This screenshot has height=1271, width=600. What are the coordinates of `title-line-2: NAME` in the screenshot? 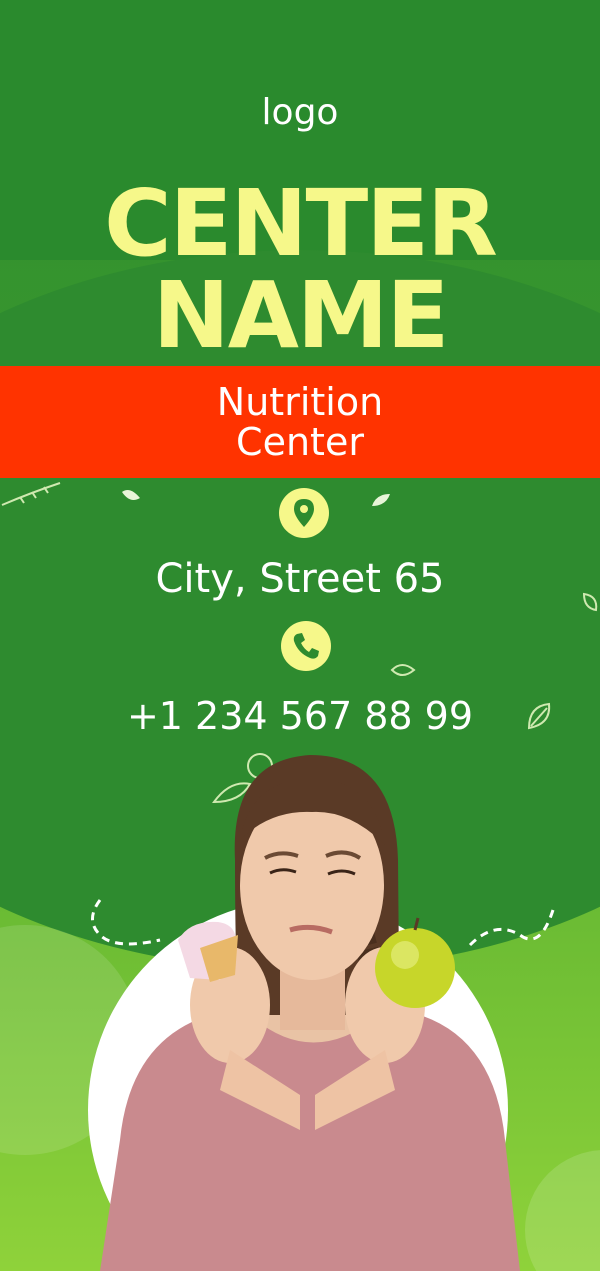 It's located at (301, 315).